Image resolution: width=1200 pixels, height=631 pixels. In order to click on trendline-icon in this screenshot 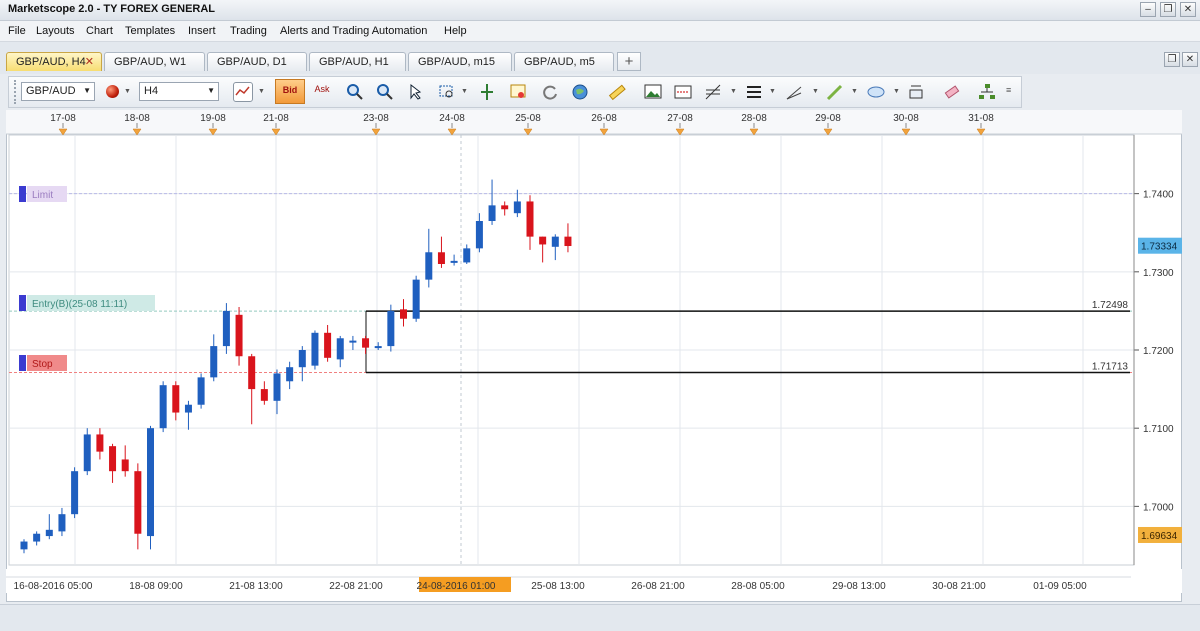, I will do `click(794, 92)`.